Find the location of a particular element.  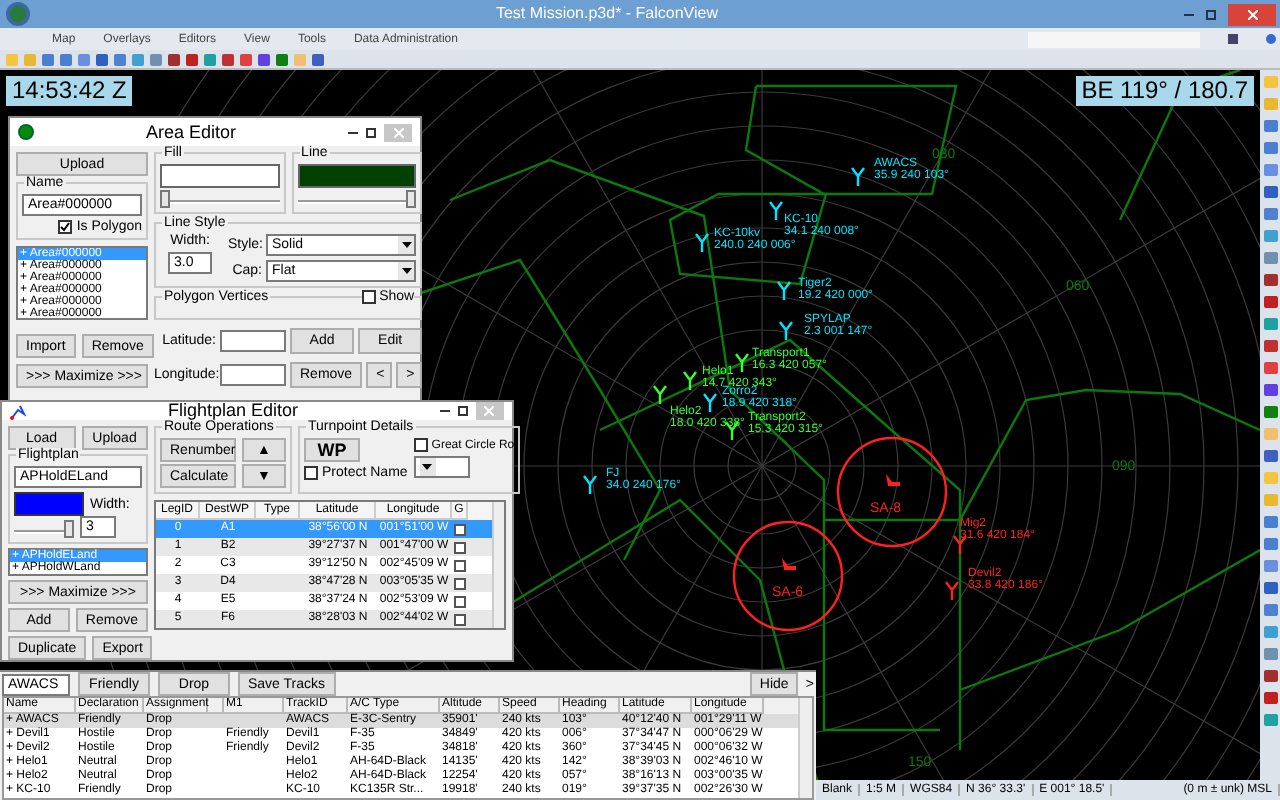

window-title: Area Editor is located at coordinates (191, 132).